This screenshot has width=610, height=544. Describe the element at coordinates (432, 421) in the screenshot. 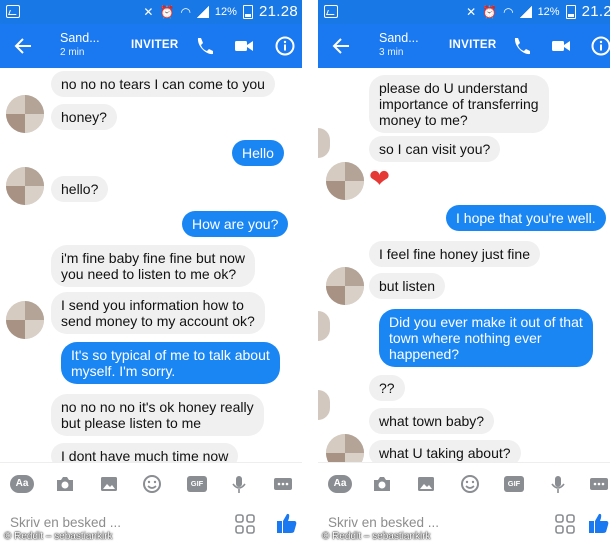

I see `message-bubble-incoming: what town baby?` at that location.